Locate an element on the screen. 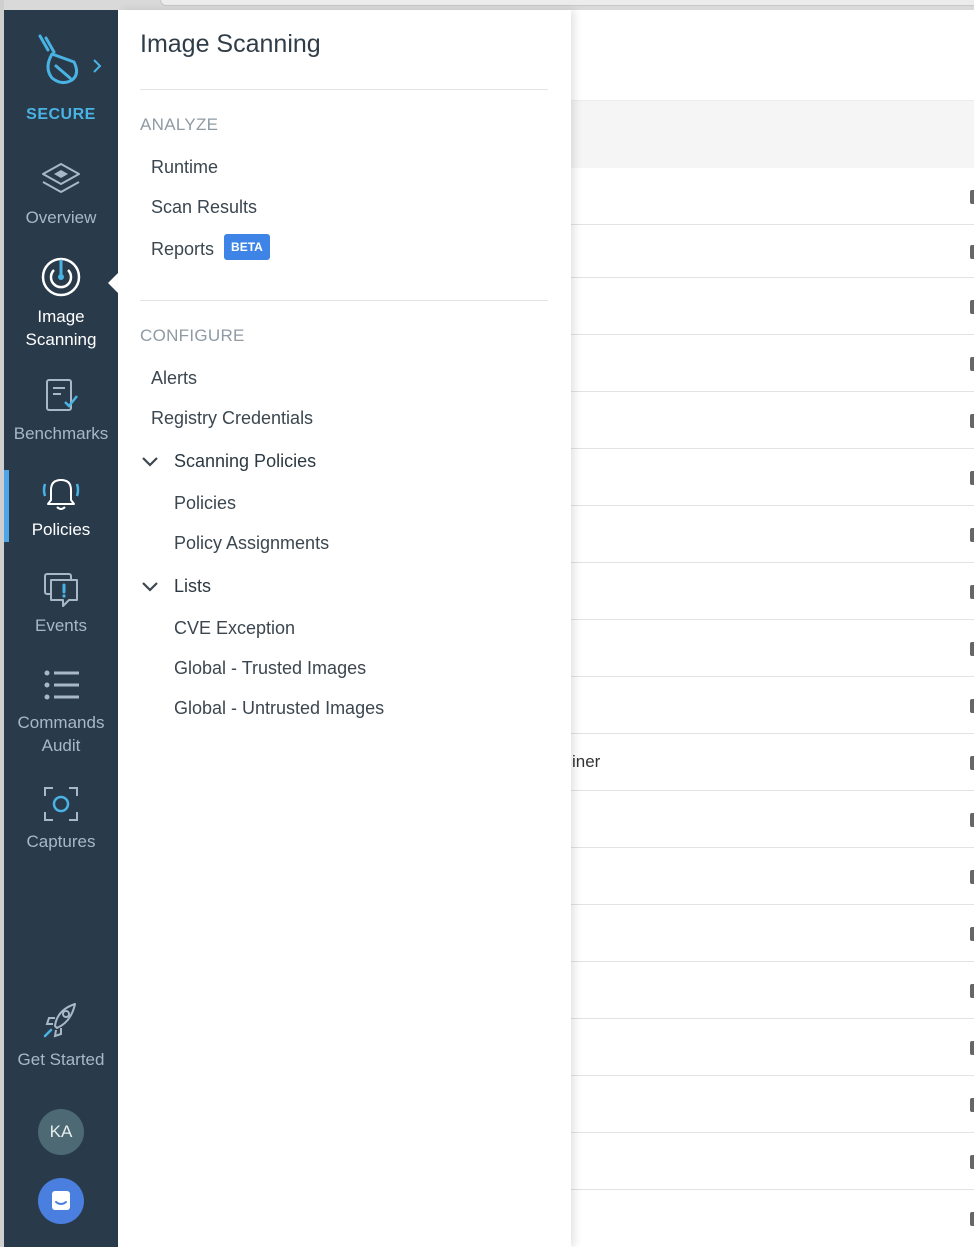  rail-item-policies: Policies is located at coordinates (61, 506).